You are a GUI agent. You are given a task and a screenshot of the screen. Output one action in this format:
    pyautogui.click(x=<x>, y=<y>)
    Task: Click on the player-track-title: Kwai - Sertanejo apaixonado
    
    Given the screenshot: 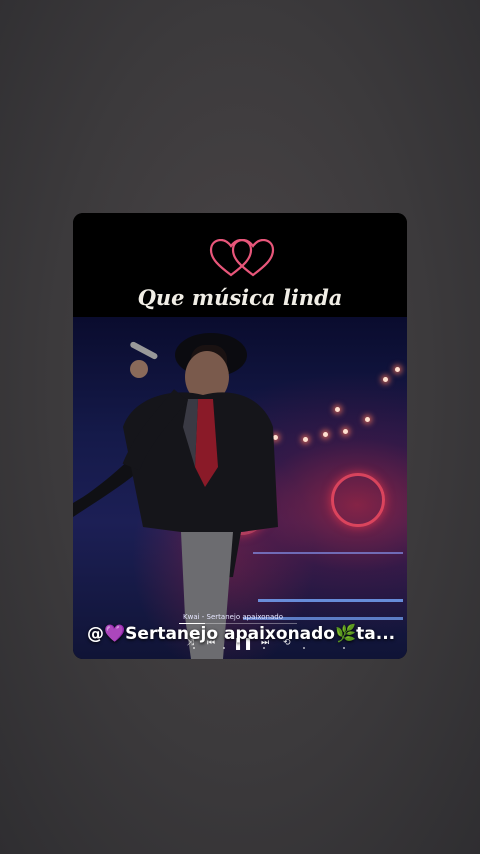 What is the action you would take?
    pyautogui.click(x=233, y=617)
    